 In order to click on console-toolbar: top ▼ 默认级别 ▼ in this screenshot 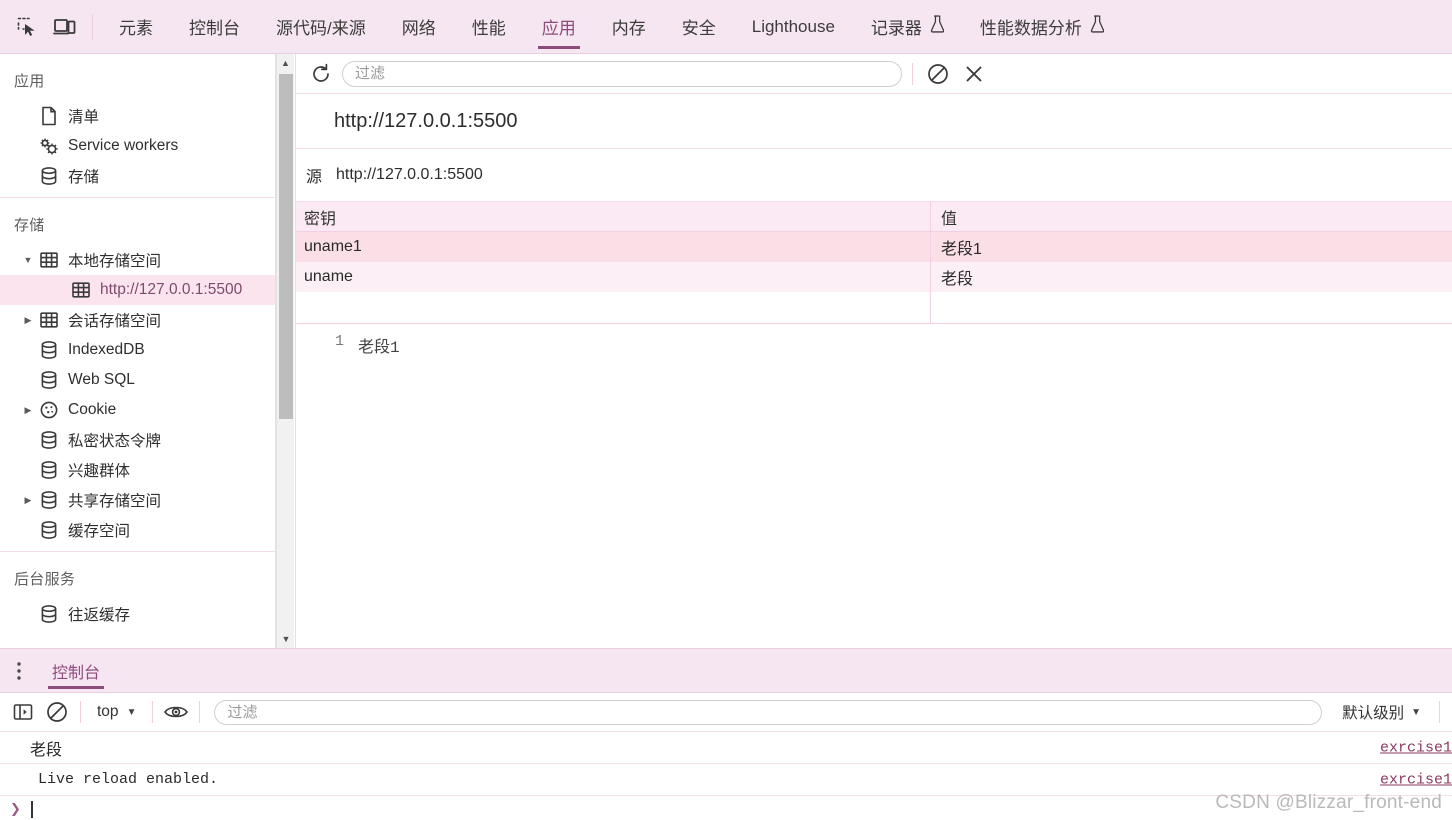, I will do `click(726, 712)`.